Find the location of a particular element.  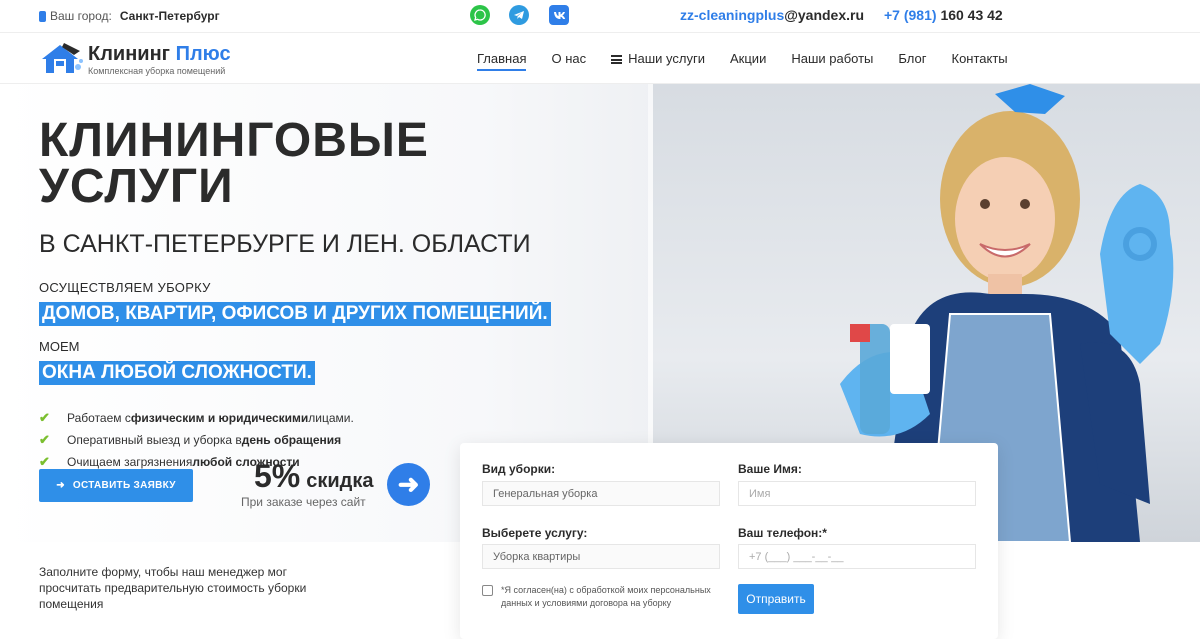

phone-label: Ваш телефон:* is located at coordinates (782, 533).